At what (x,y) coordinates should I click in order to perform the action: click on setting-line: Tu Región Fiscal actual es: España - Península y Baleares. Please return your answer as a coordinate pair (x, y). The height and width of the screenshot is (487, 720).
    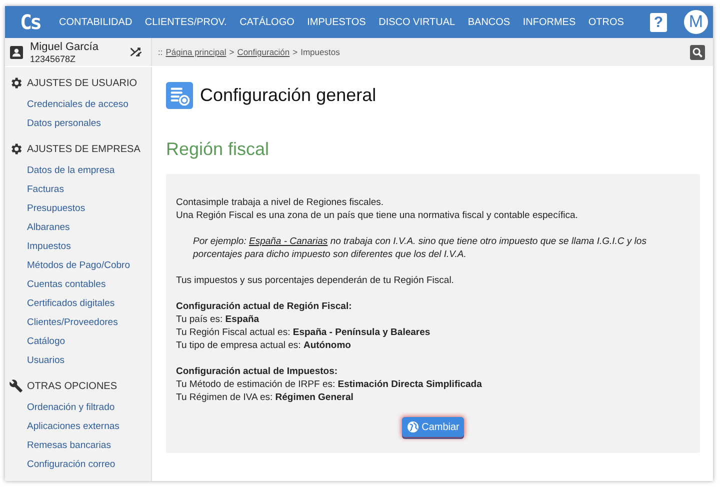
    Looking at the image, I should click on (304, 332).